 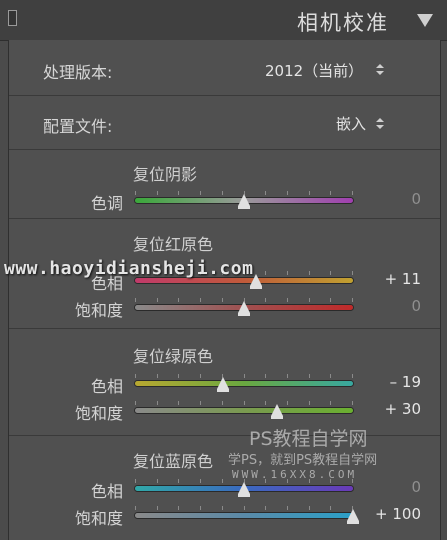 I want to click on slider-label: 色调, so click(x=106, y=203).